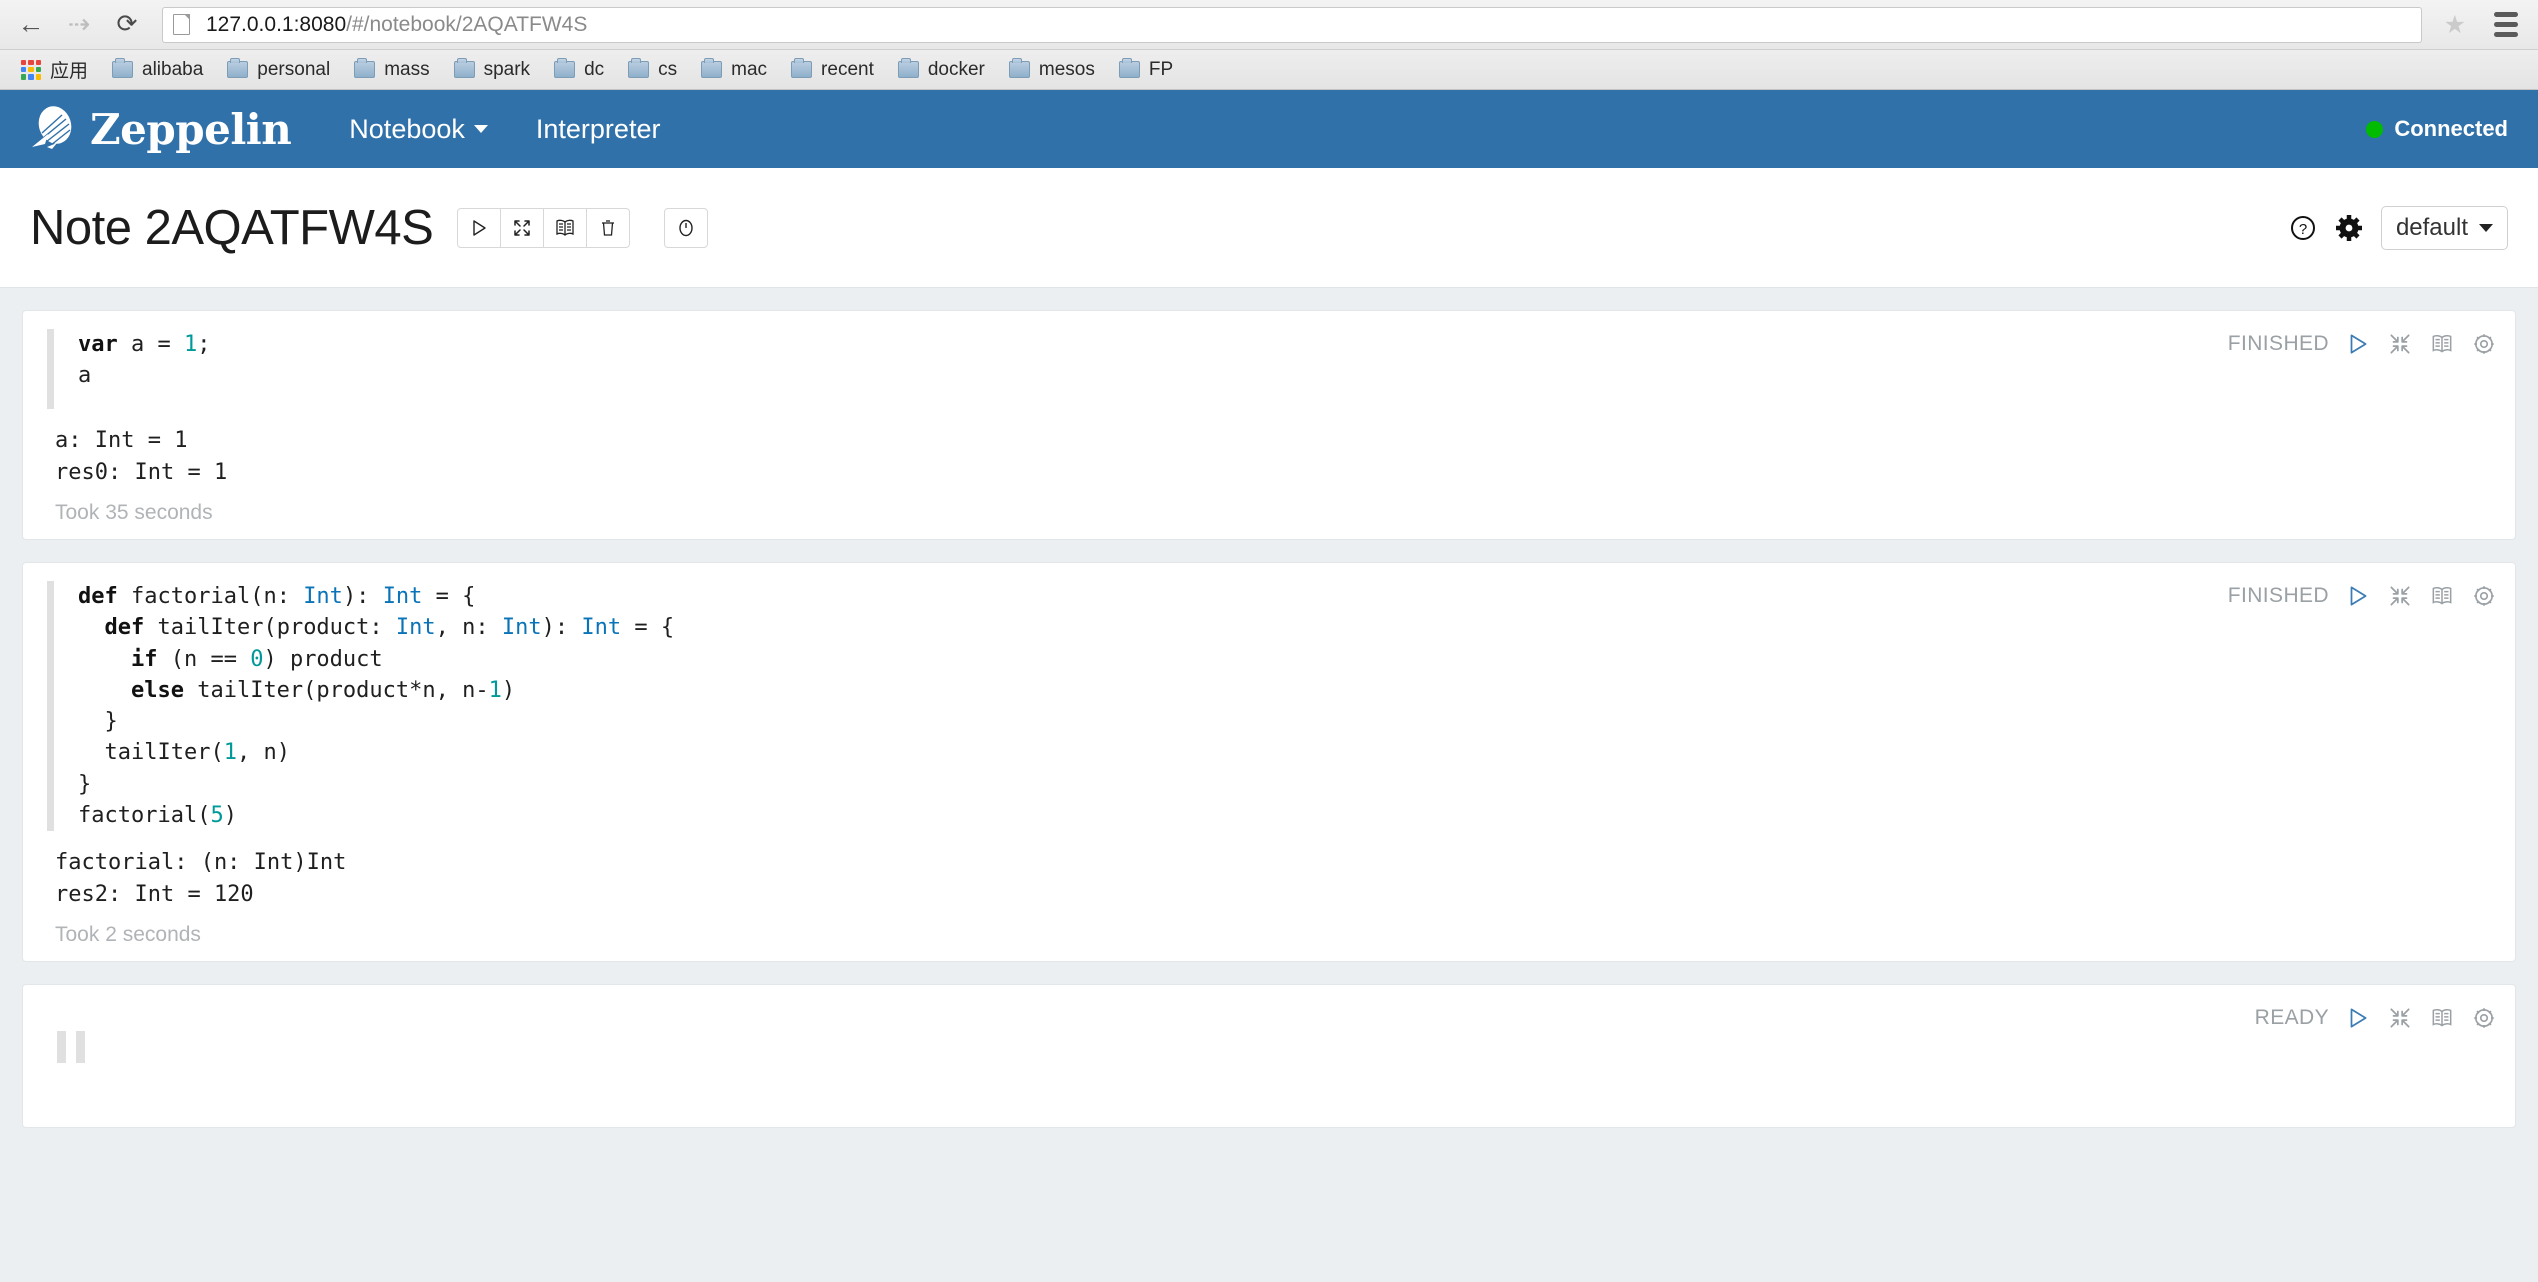 This screenshot has height=1282, width=2538. Describe the element at coordinates (134, 513) in the screenshot. I see `paragraph-duration: Took 35 seconds` at that location.